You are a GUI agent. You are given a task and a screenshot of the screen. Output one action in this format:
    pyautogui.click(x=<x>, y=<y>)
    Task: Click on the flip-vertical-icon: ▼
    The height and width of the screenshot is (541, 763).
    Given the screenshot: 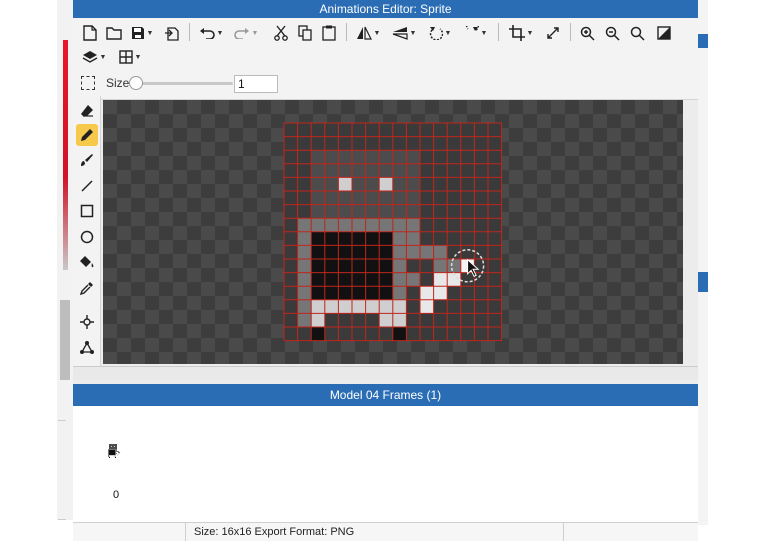 What is the action you would take?
    pyautogui.click(x=404, y=33)
    